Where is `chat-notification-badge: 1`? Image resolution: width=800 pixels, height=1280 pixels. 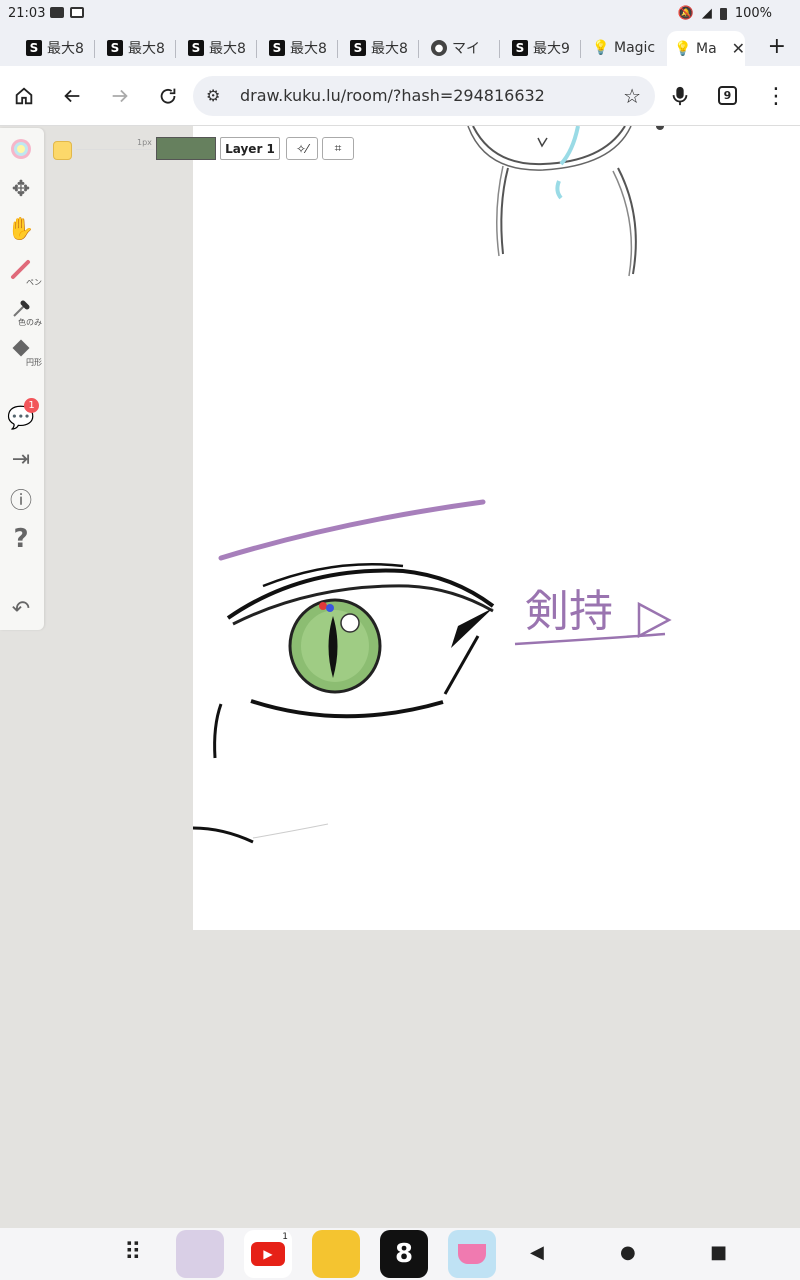 chat-notification-badge: 1 is located at coordinates (31, 405).